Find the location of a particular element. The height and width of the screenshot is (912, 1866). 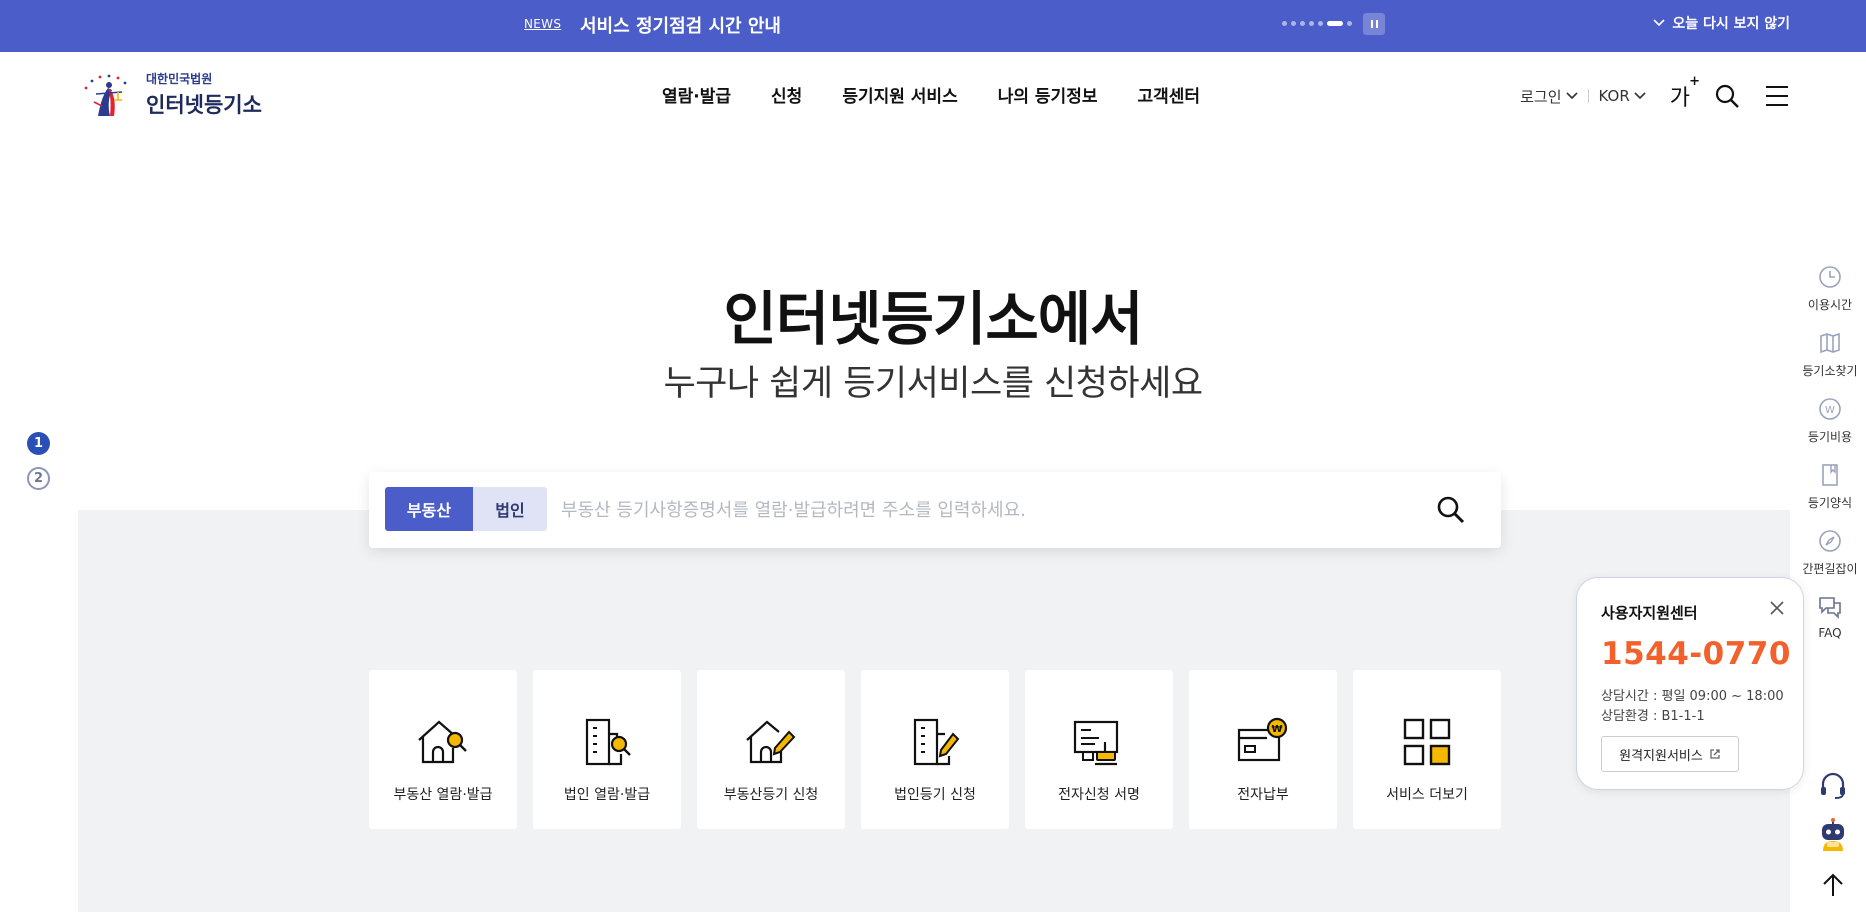

svg-text: W is located at coordinates (1830, 410).